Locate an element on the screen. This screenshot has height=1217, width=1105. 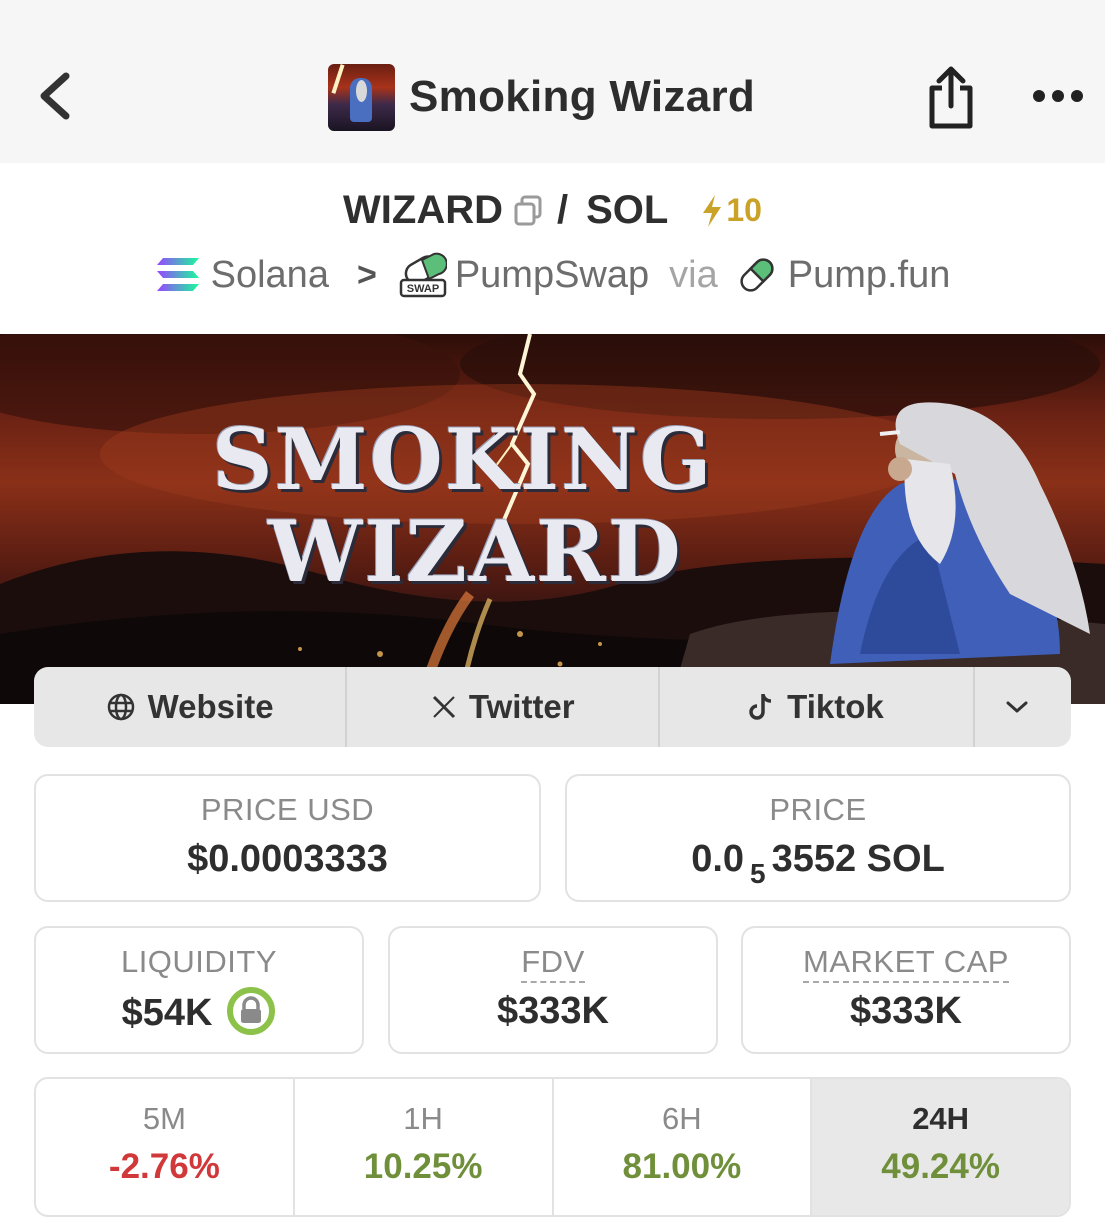
dex-link: PumpSwap is located at coordinates (552, 275).